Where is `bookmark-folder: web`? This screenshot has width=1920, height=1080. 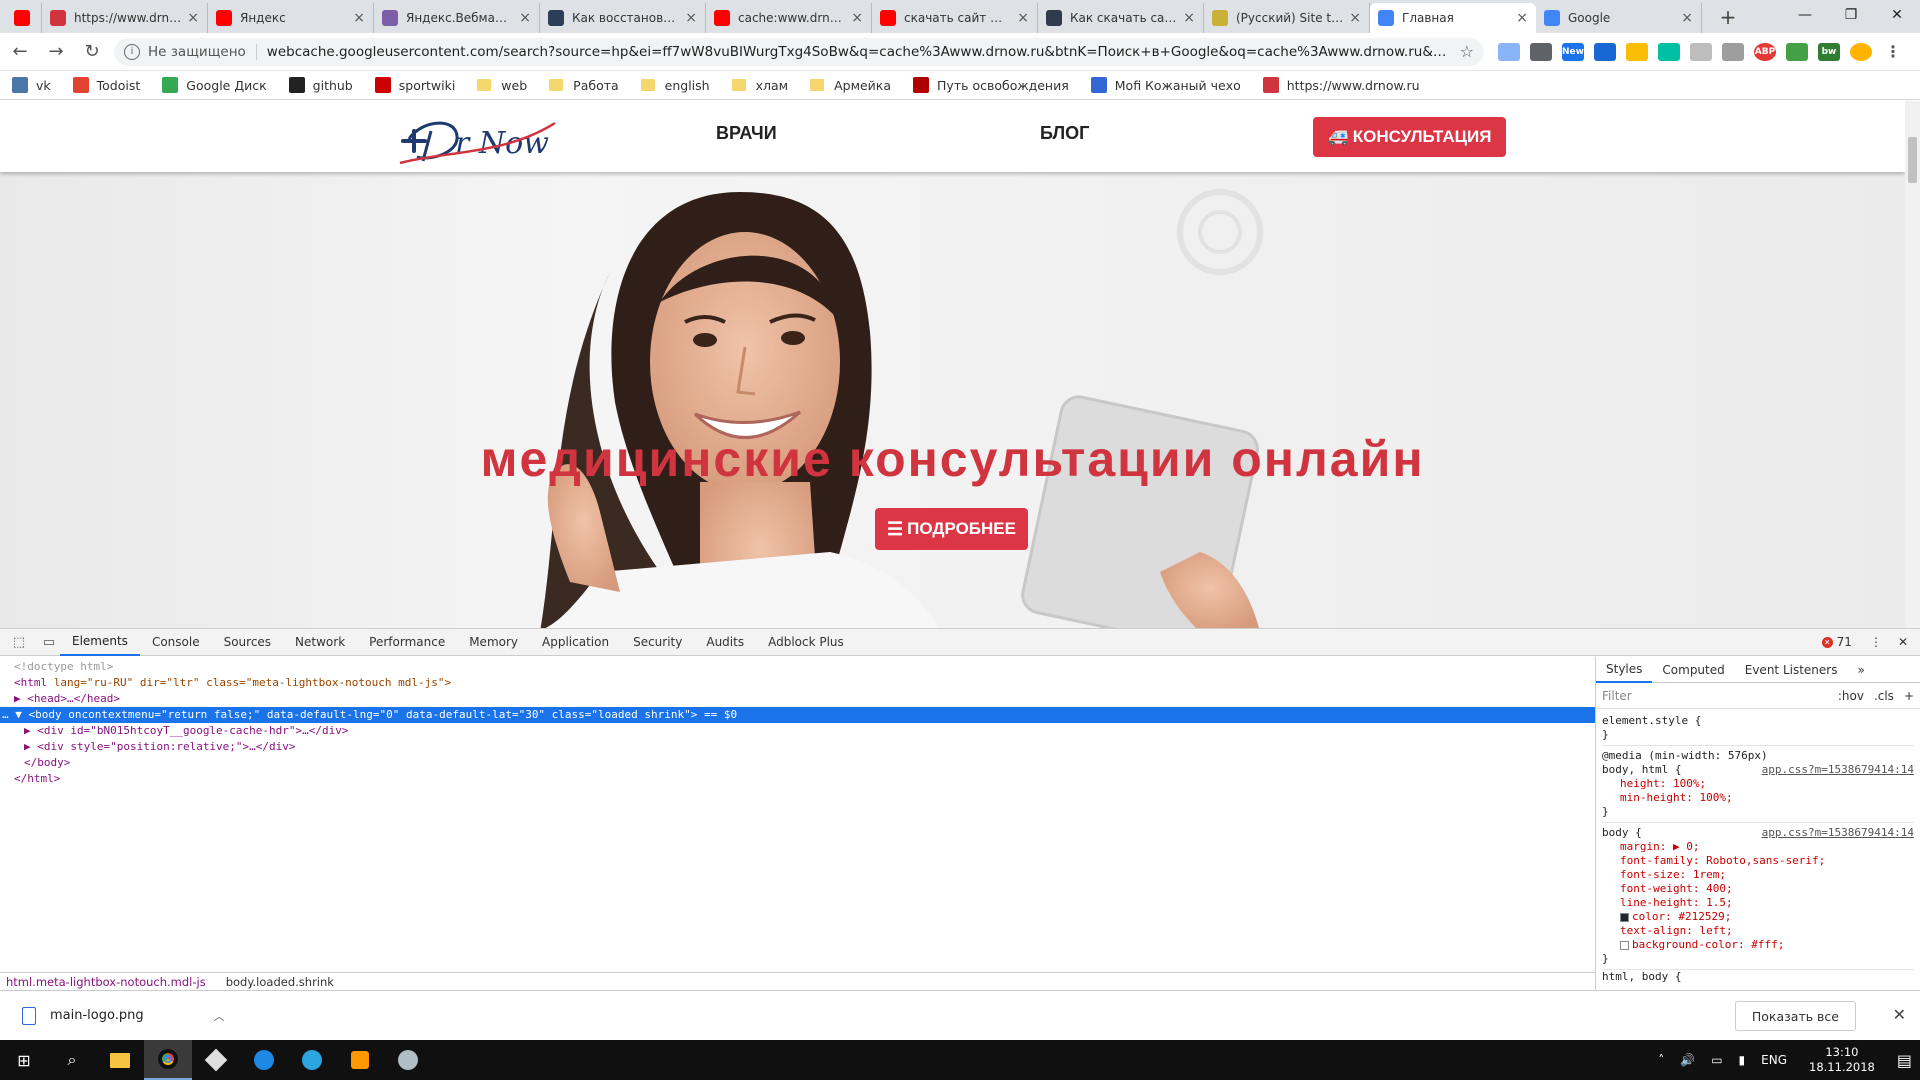 bookmark-folder: web is located at coordinates (502, 85).